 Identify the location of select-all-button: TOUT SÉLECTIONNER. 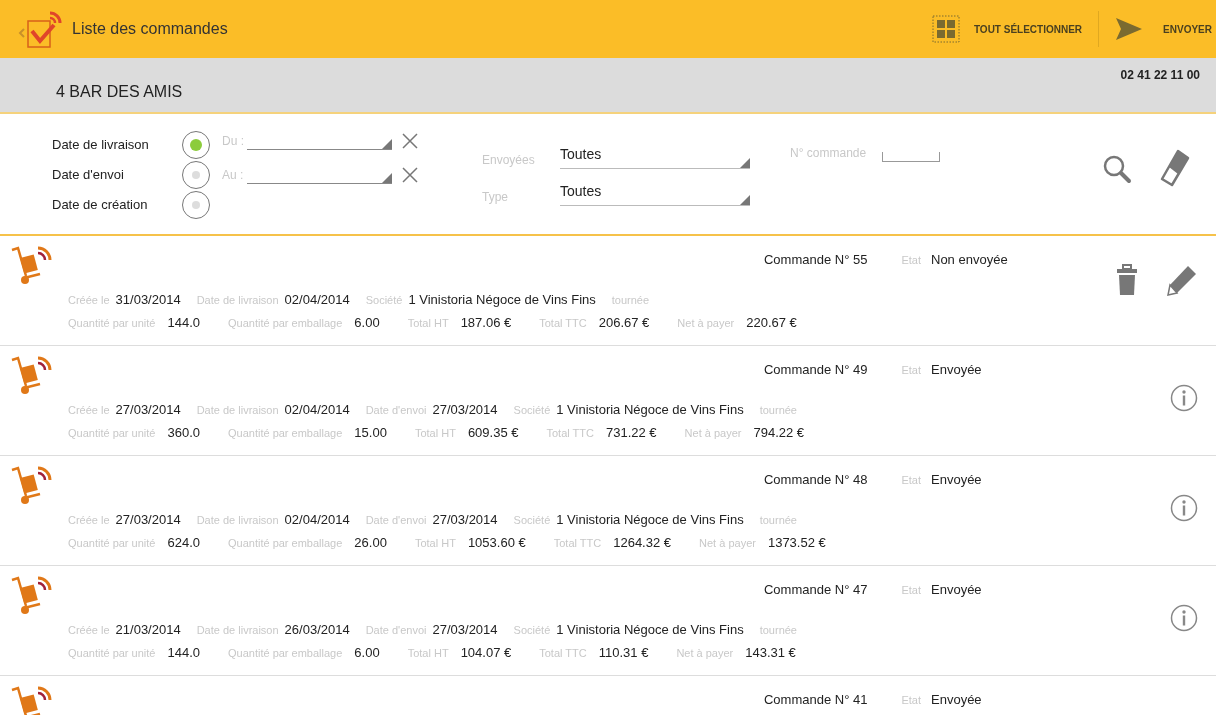
(1028, 29).